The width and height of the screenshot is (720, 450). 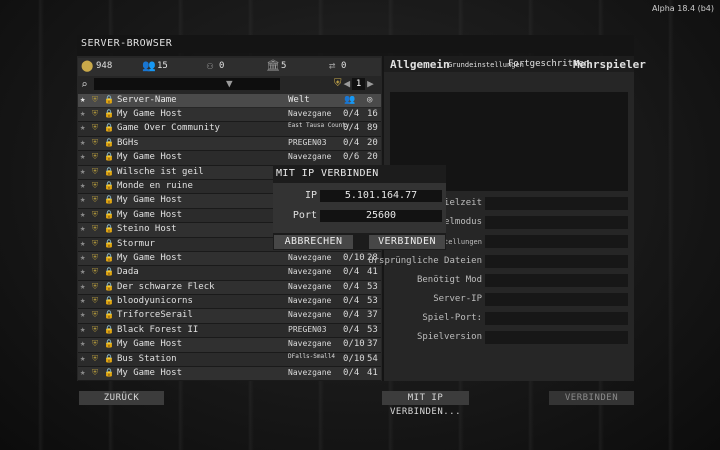 I want to click on cancel-button: ABBRECHEN, so click(x=313, y=242).